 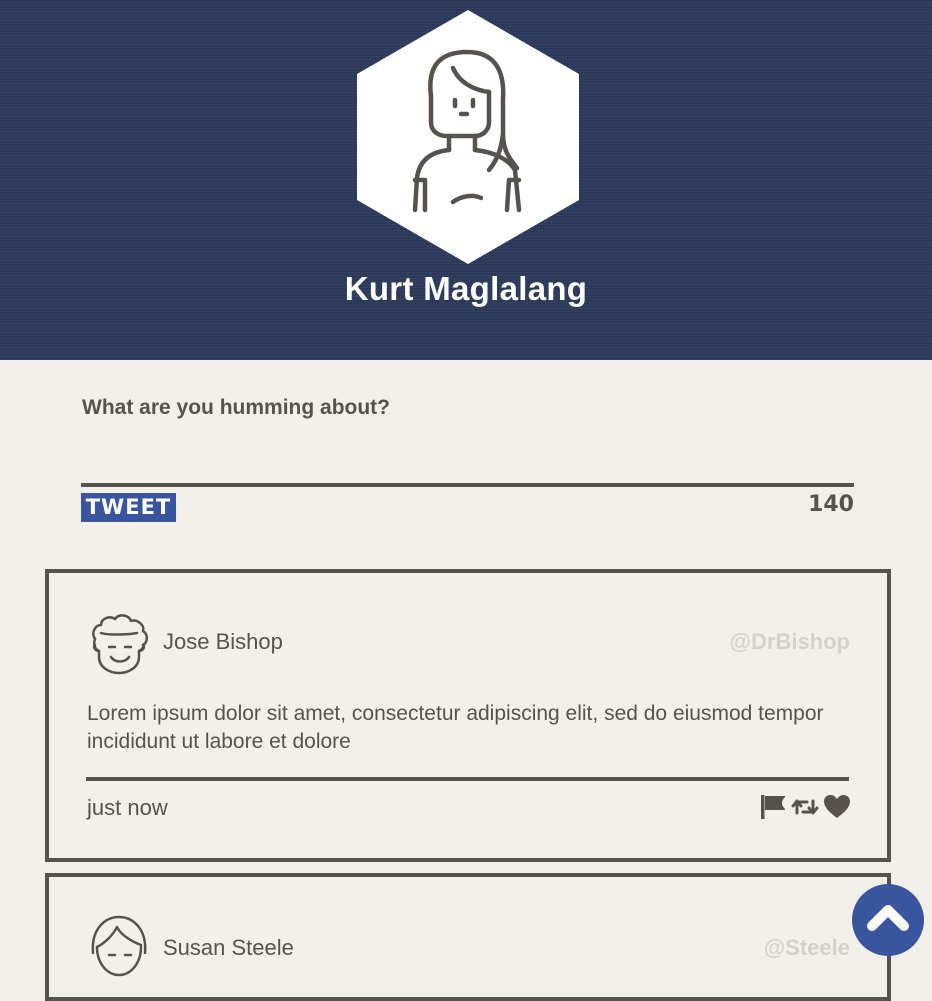 What do you see at coordinates (467, 779) in the screenshot?
I see `card-divider` at bounding box center [467, 779].